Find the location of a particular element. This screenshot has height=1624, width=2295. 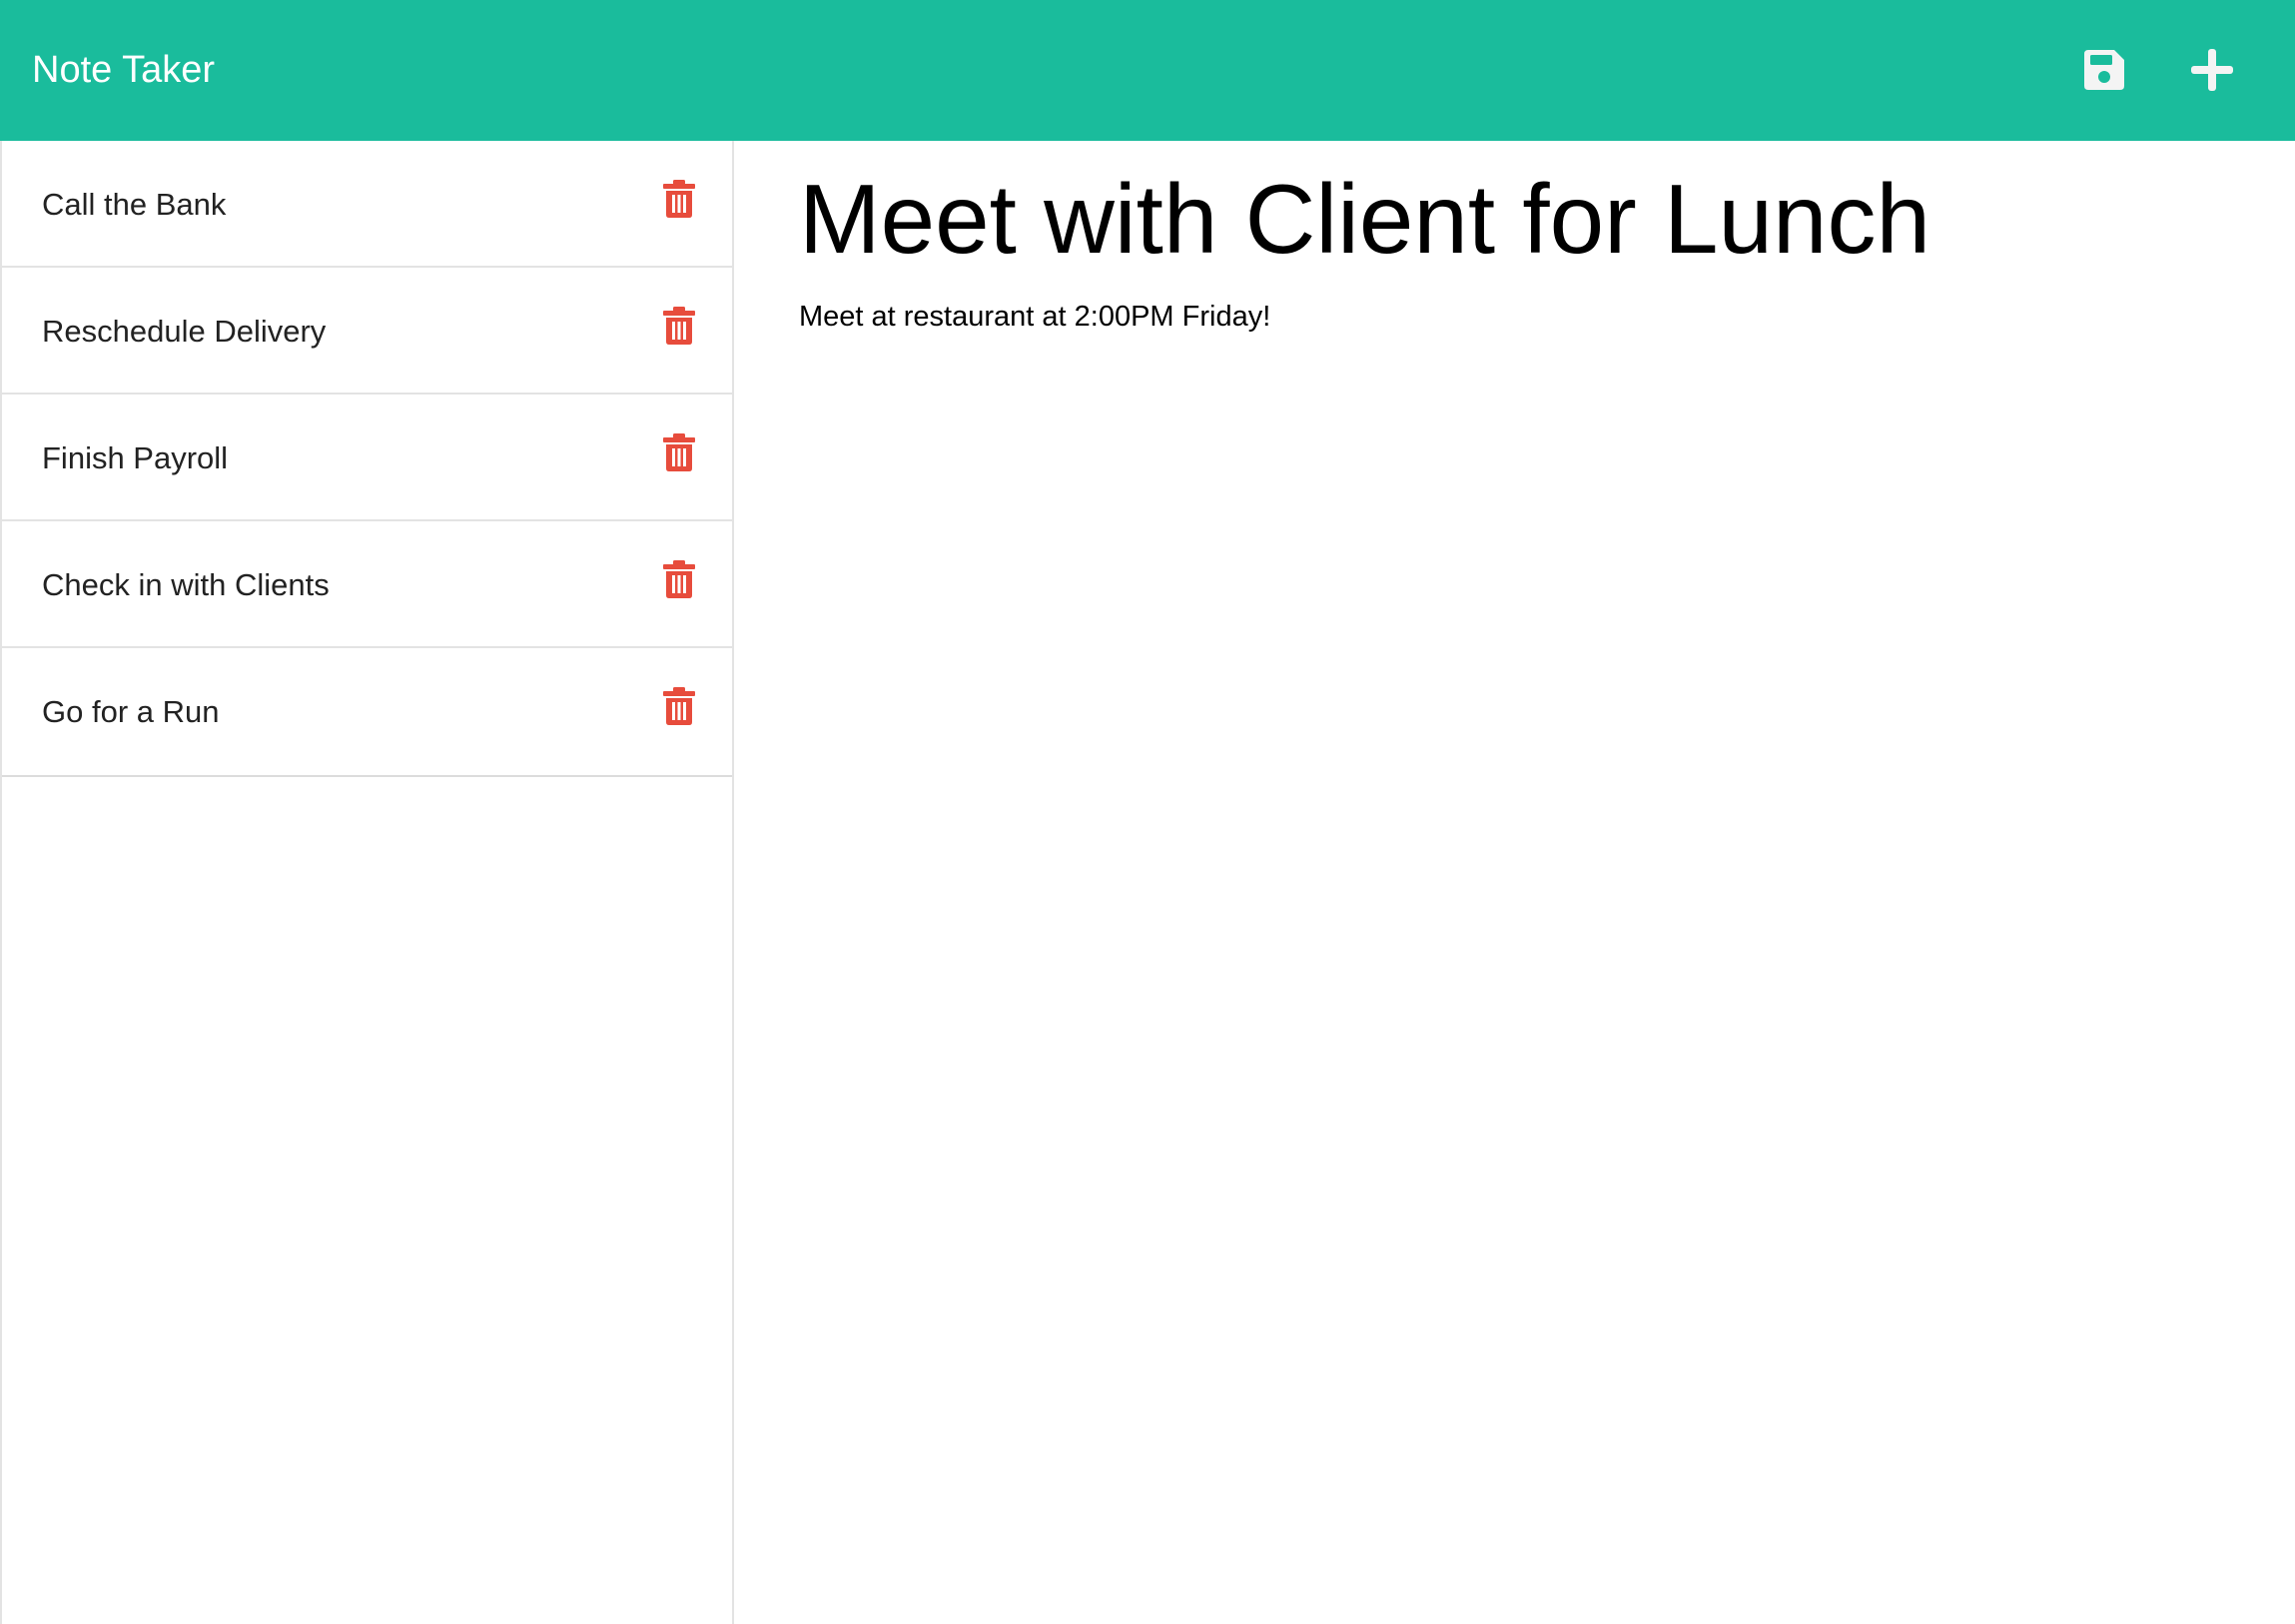

save-note-button is located at coordinates (2104, 70).